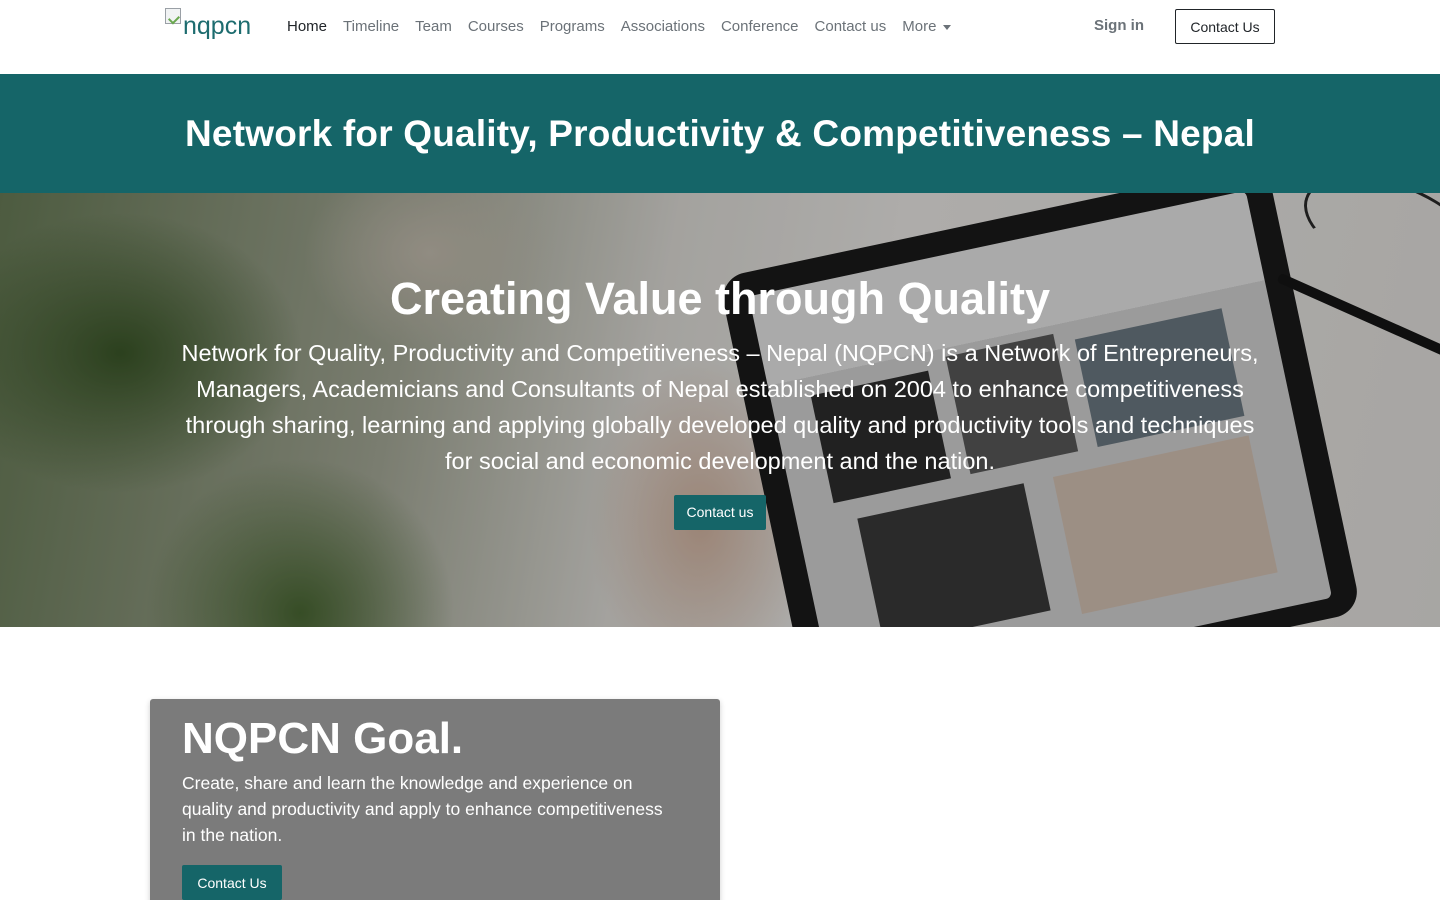 This screenshot has height=900, width=1440. I want to click on sign-in-link: Sign in, so click(1119, 25).